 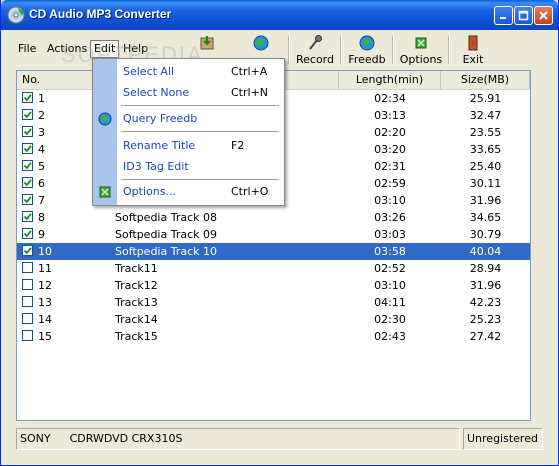 I want to click on track-size: 42.23, so click(x=485, y=302).